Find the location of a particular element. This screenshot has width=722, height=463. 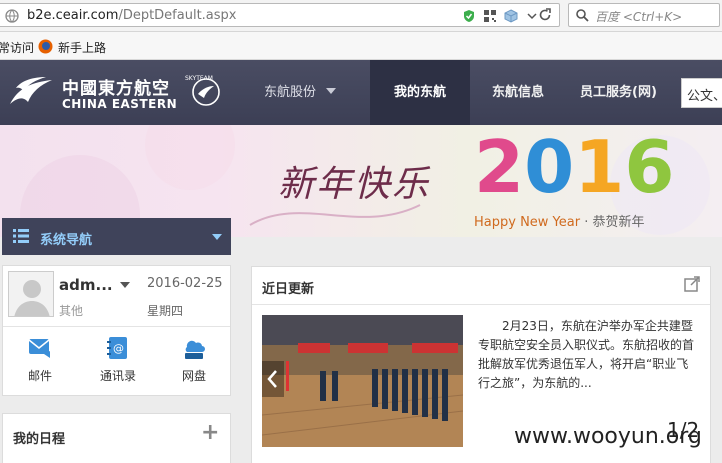

quick-link-cloud-drive: 网盘 is located at coordinates (194, 360).